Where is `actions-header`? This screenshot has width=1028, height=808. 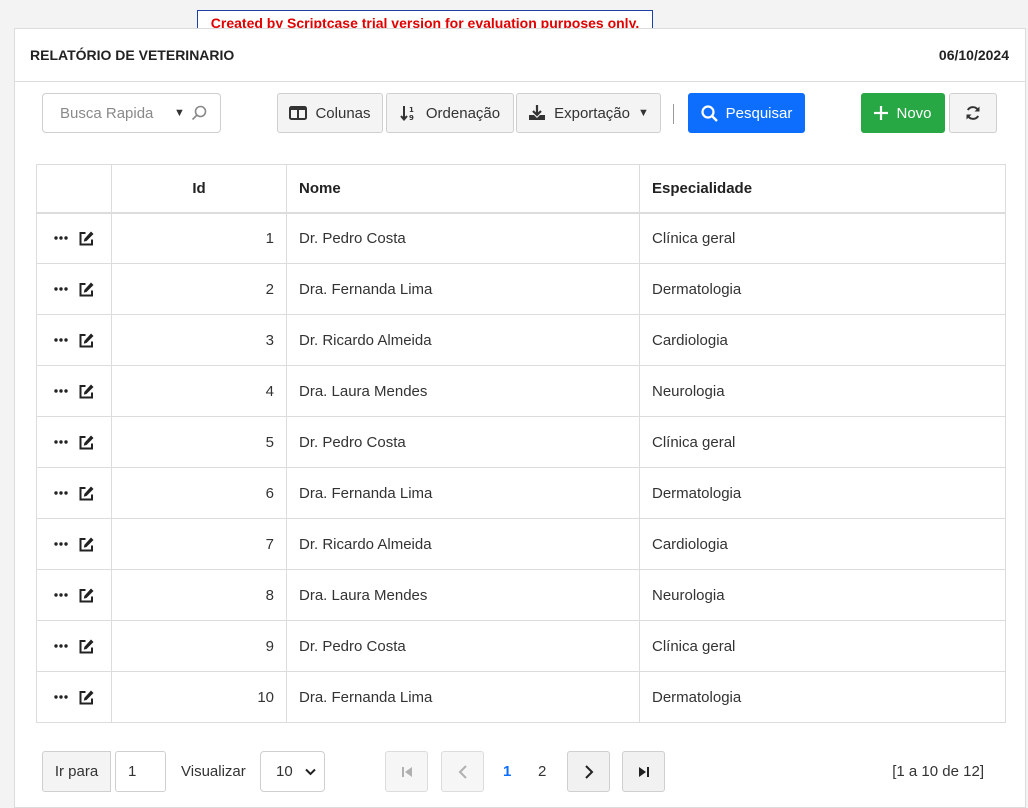
actions-header is located at coordinates (74, 189).